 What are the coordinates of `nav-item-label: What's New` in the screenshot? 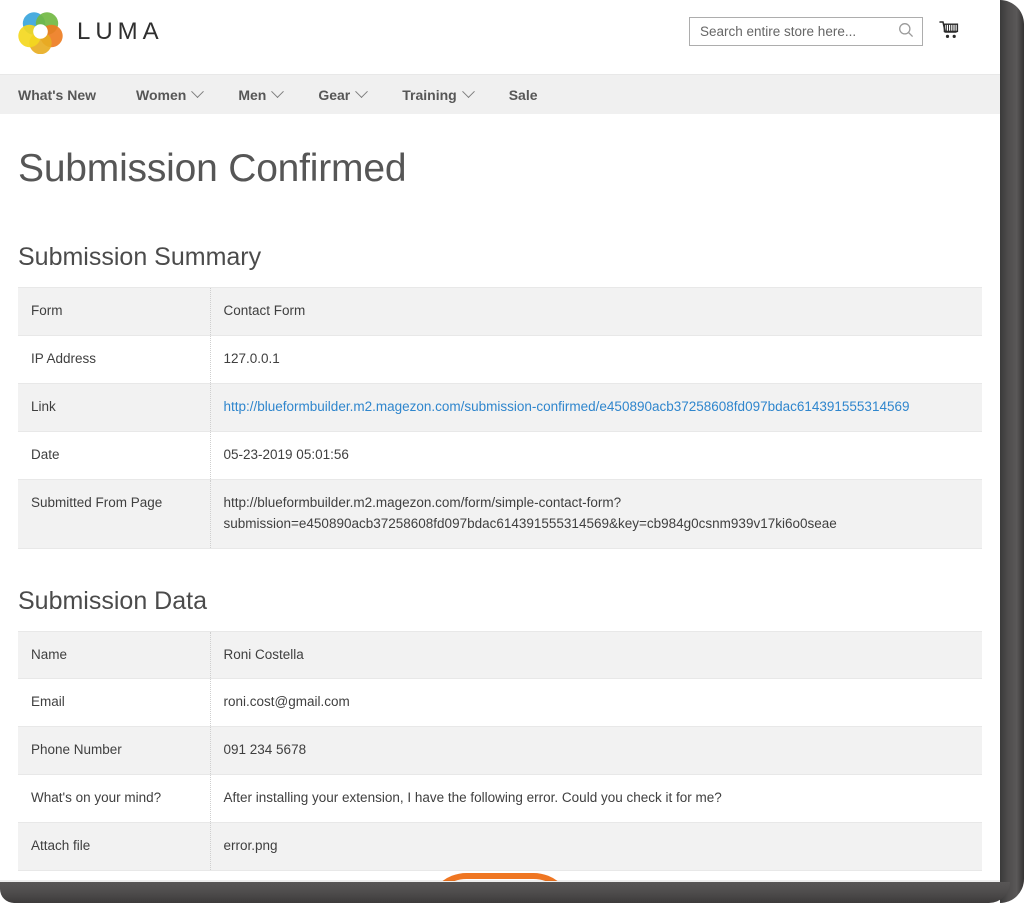 It's located at (57, 94).